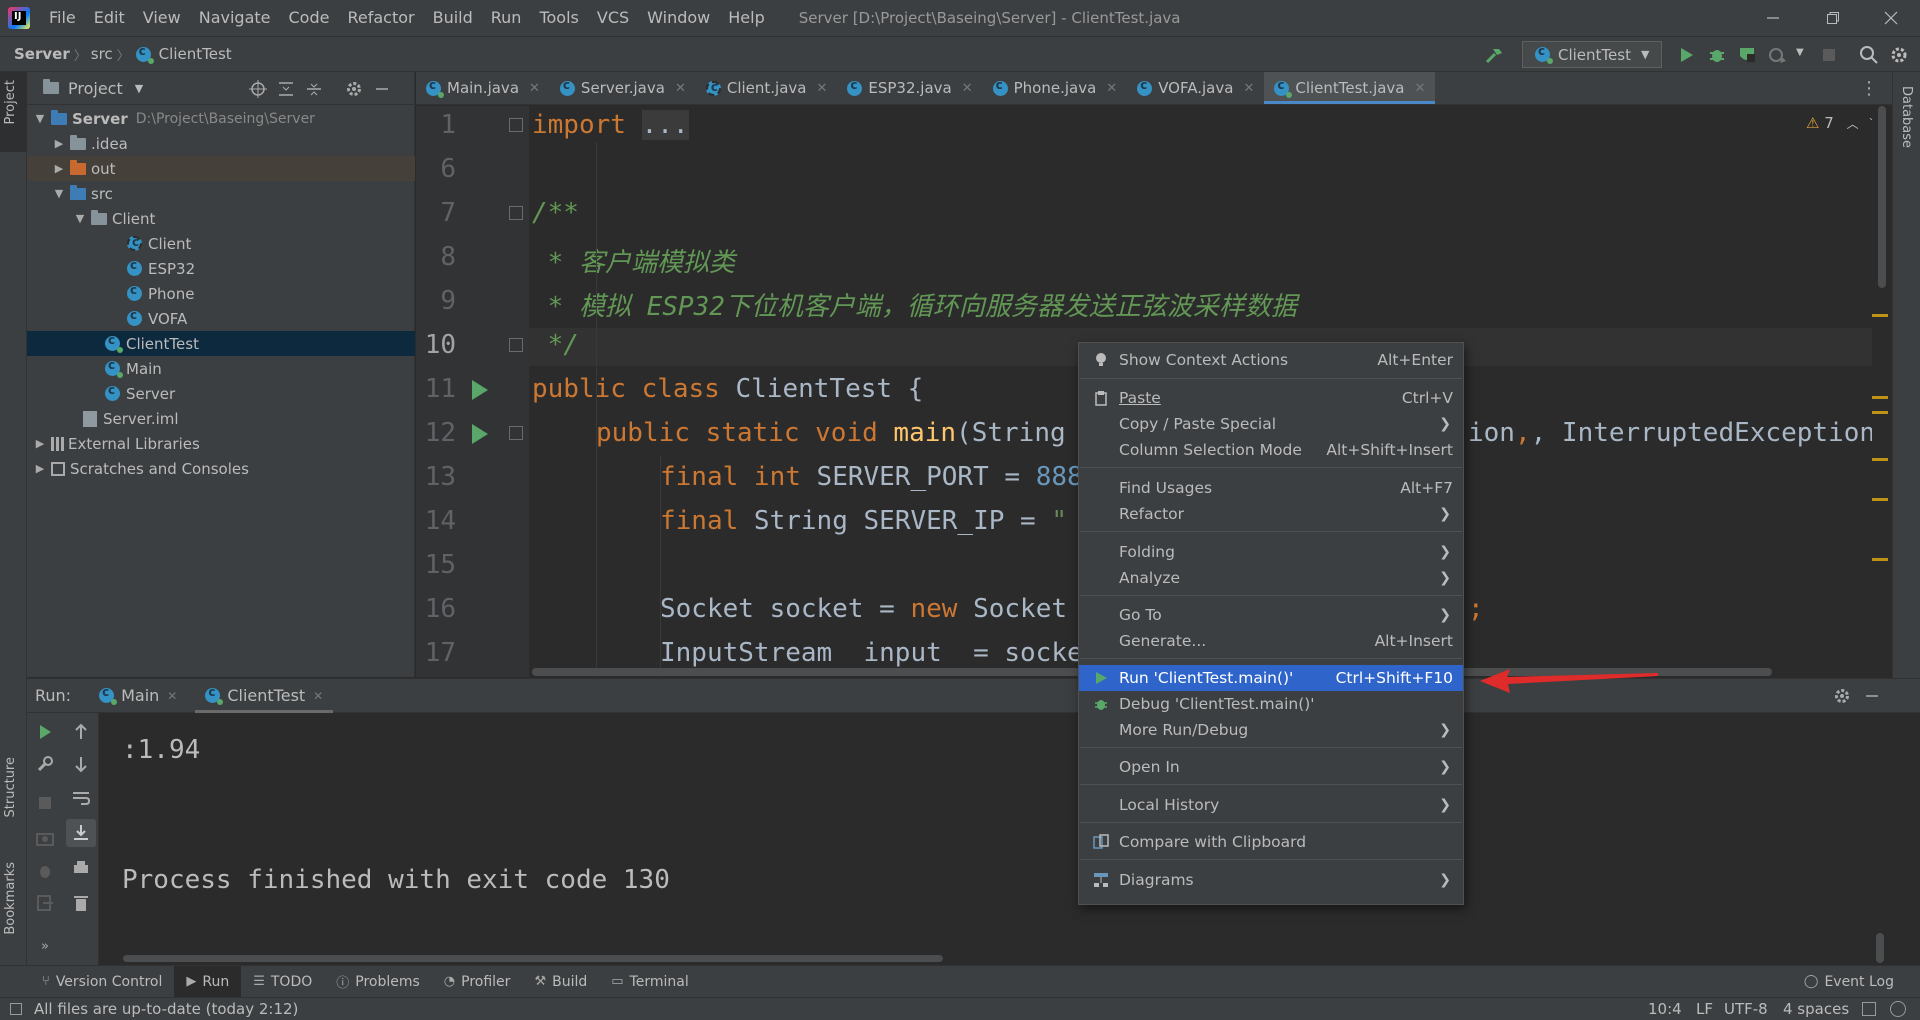 Image resolution: width=1920 pixels, height=1020 pixels. I want to click on tree-item-external-libraries: ▶ External Libraries, so click(221, 443).